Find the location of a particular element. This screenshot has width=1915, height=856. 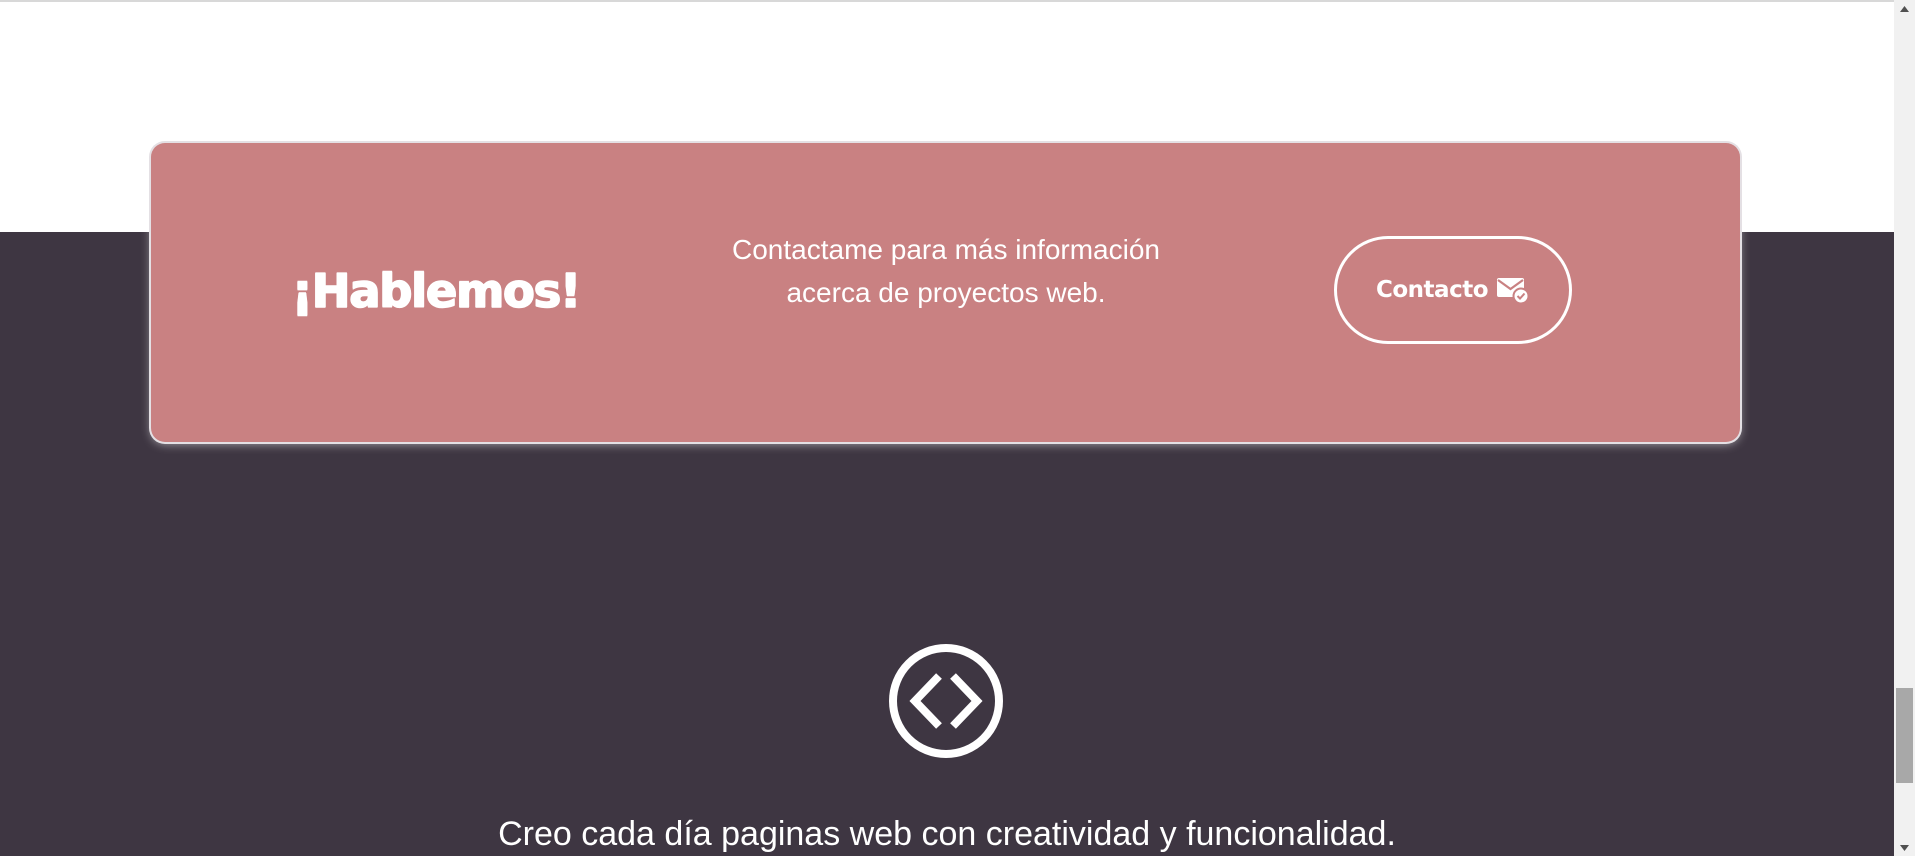

scroll-up-arrow-icon is located at coordinates (1904, 8).